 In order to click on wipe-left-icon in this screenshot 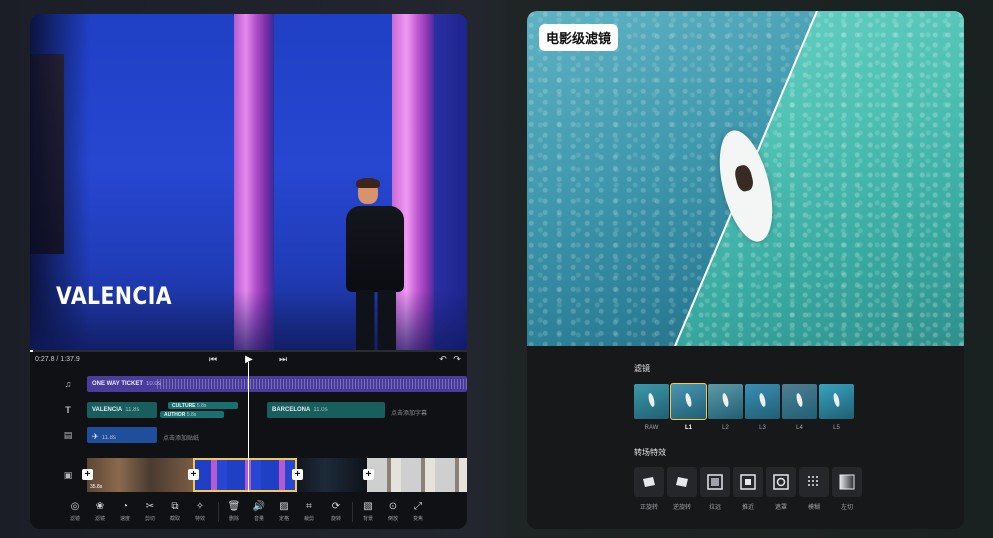, I will do `click(847, 482)`.